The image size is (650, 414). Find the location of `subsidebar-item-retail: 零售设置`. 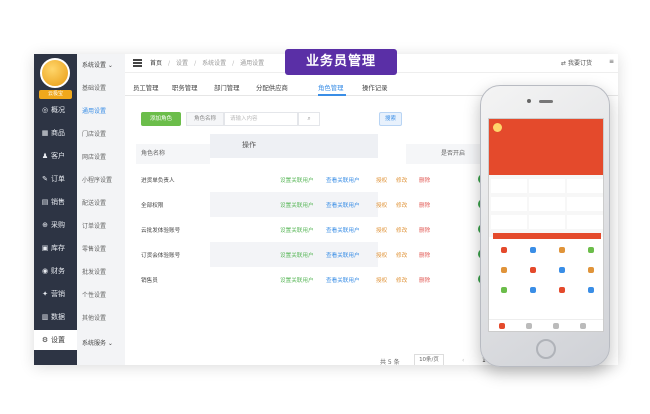

subsidebar-item-retail: 零售设置 is located at coordinates (94, 248).